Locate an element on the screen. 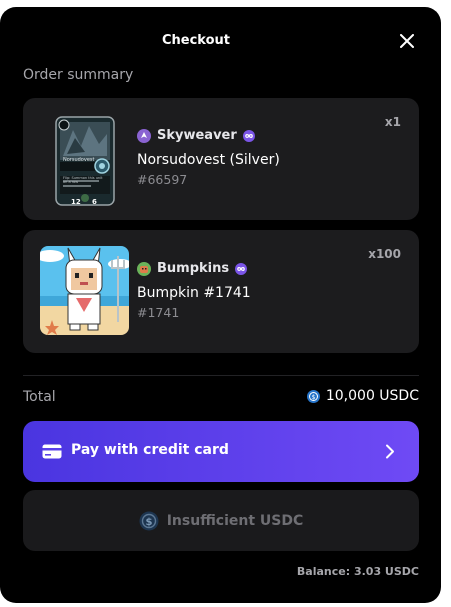 The image size is (451, 607). pay-with-credit-card-button: Pay with credit card is located at coordinates (221, 451).